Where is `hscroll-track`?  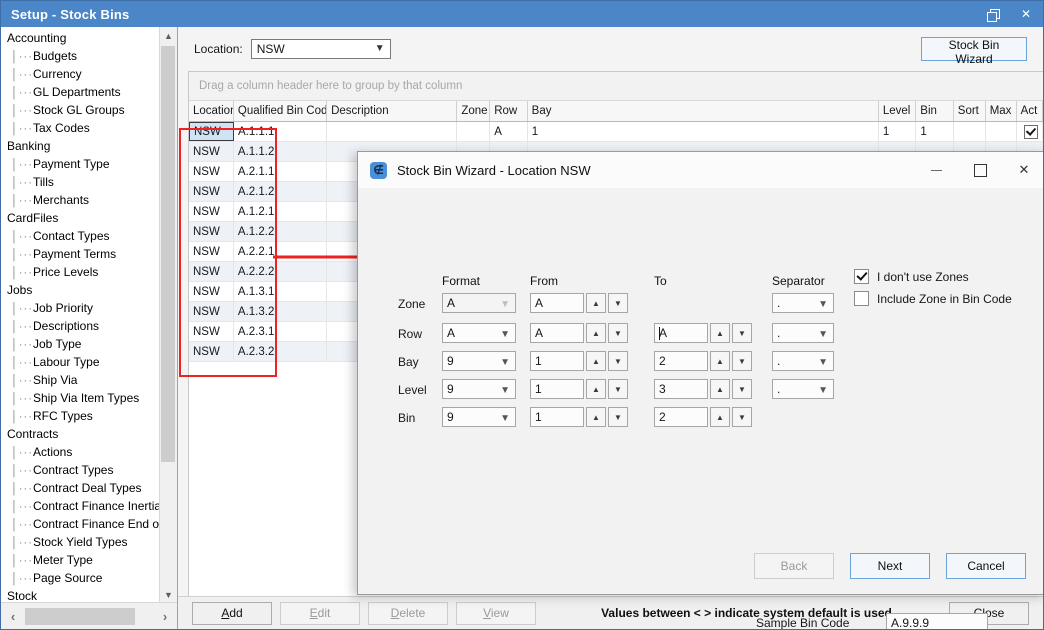 hscroll-track is located at coordinates (89, 616).